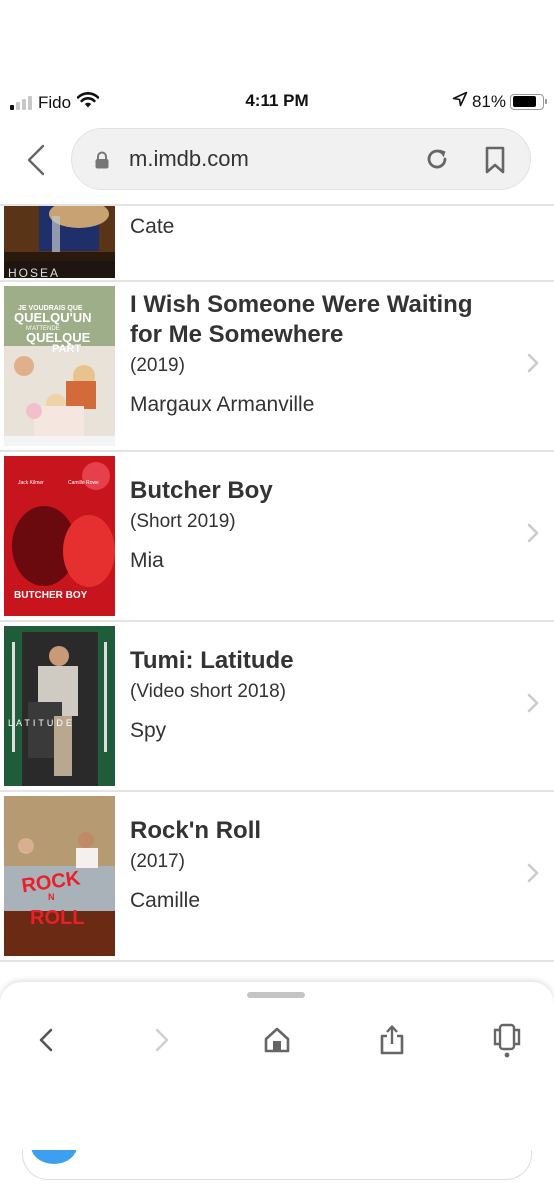 Image resolution: width=554 pixels, height=1200 pixels. I want to click on app-icon, so click(54, 1157).